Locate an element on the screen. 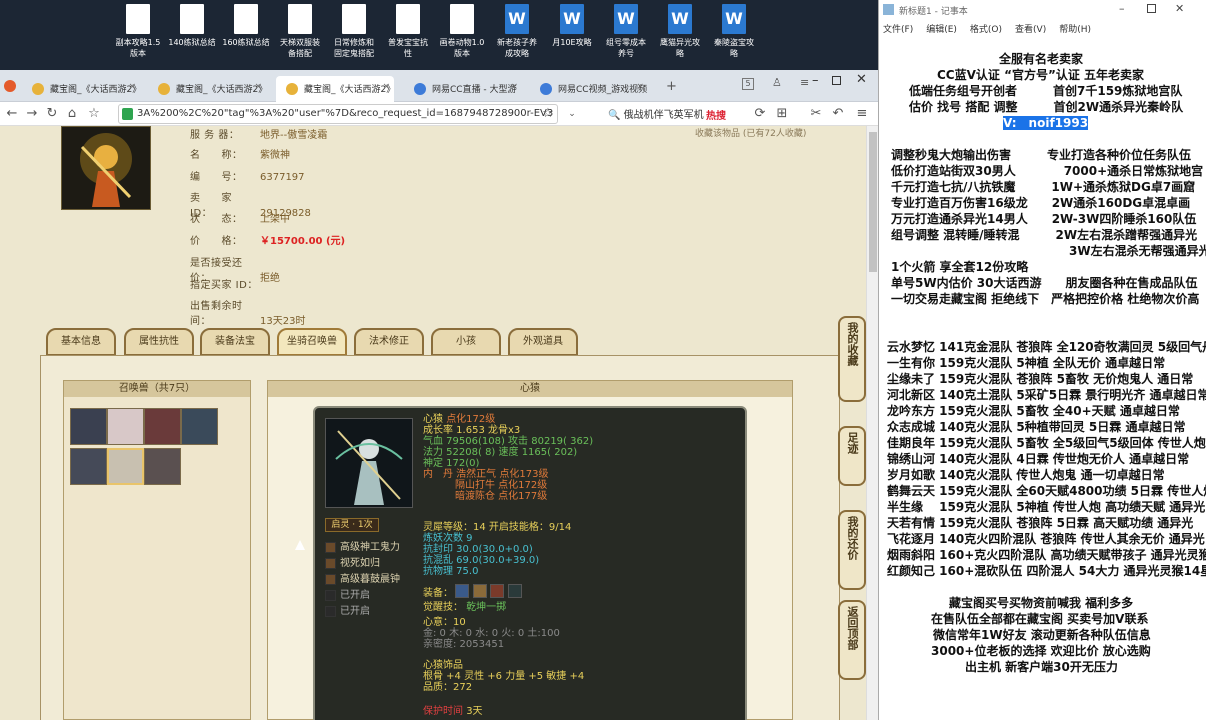  hot-search-badge: 热搜 is located at coordinates (716, 114).